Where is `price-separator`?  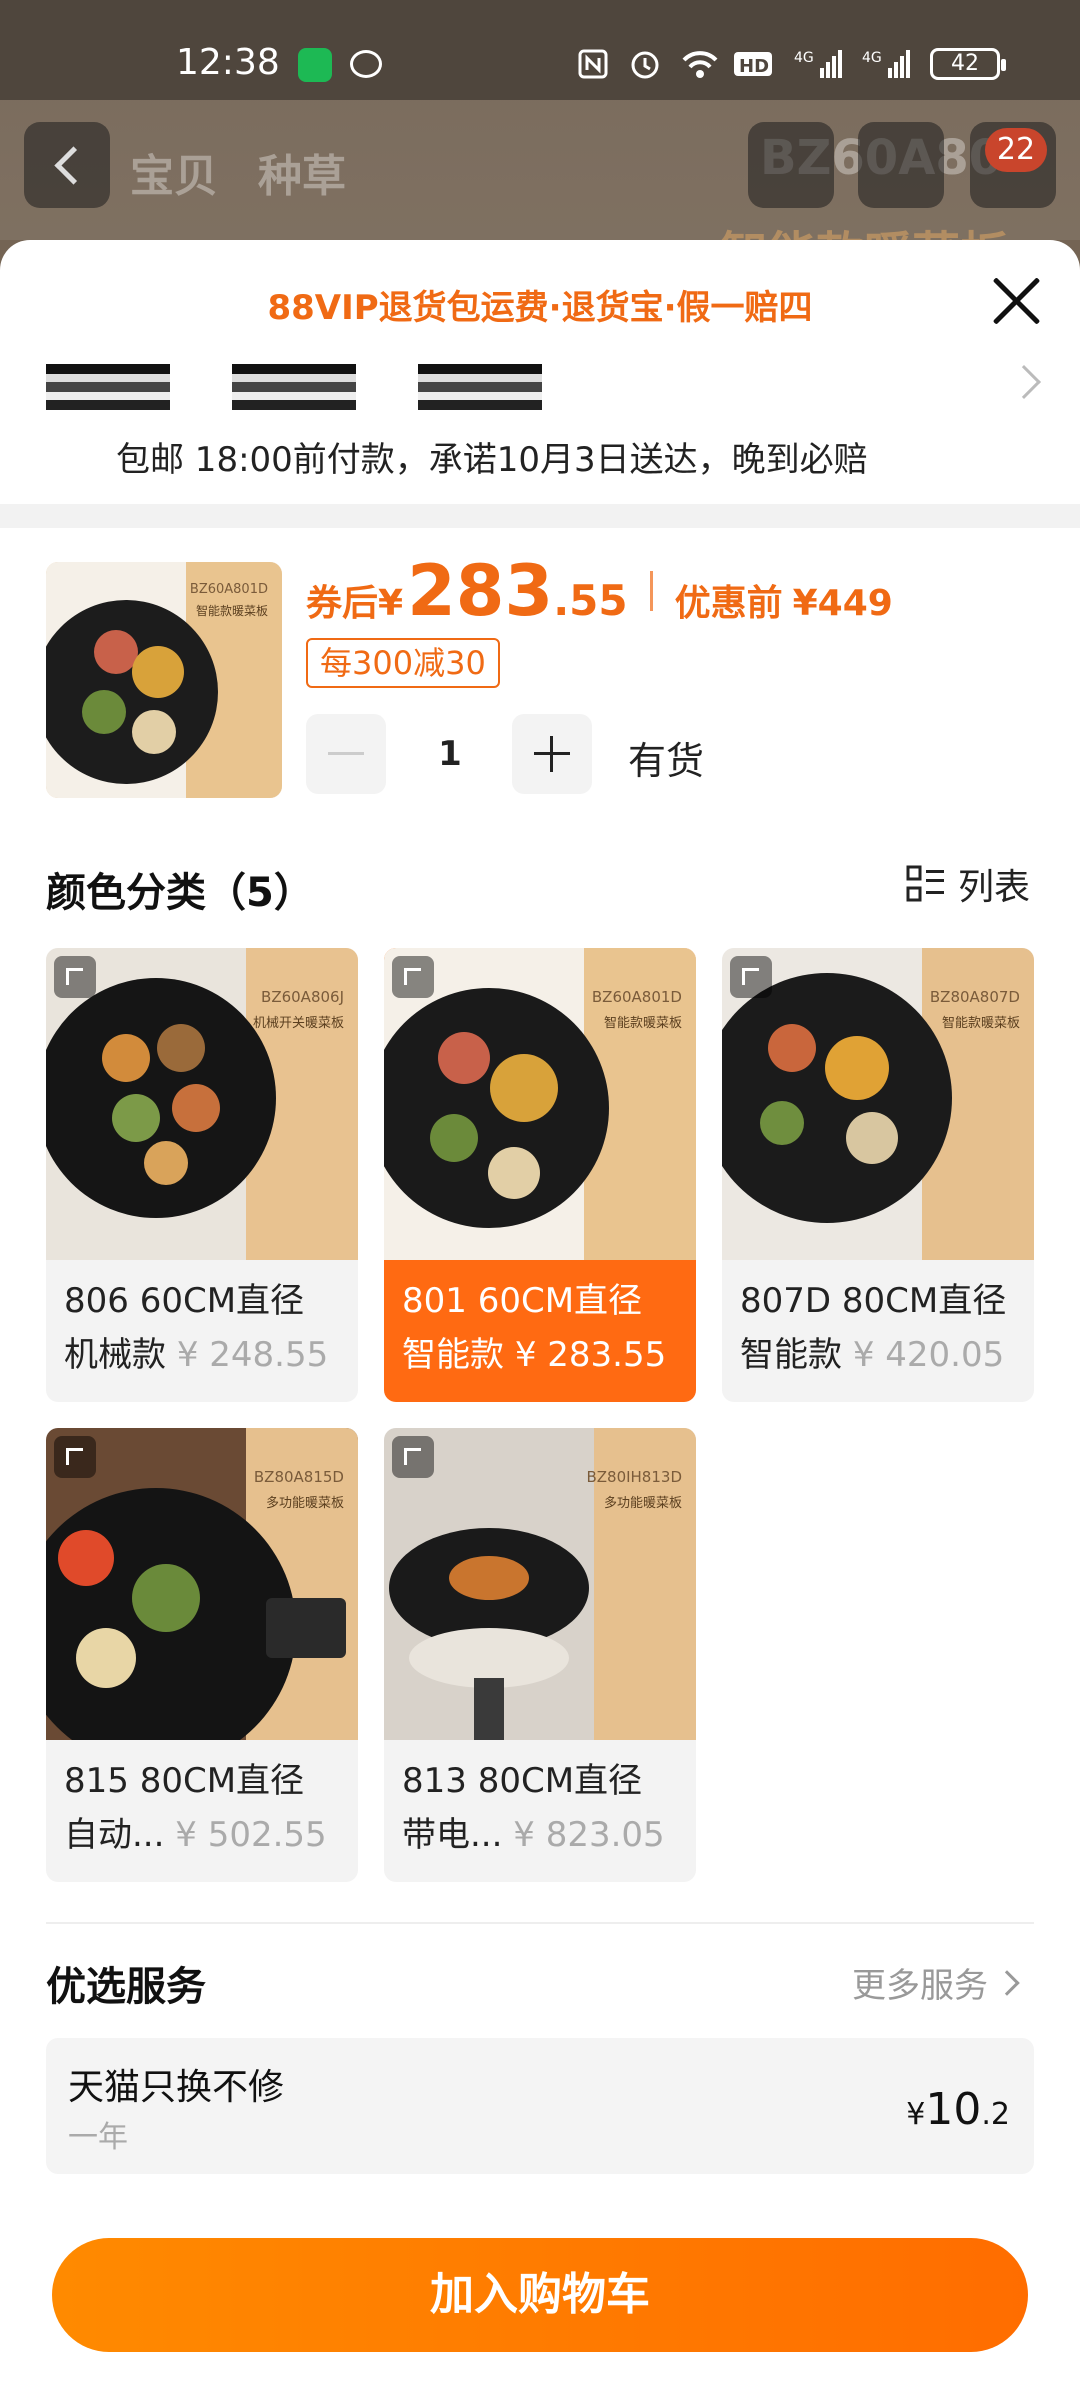 price-separator is located at coordinates (651, 591).